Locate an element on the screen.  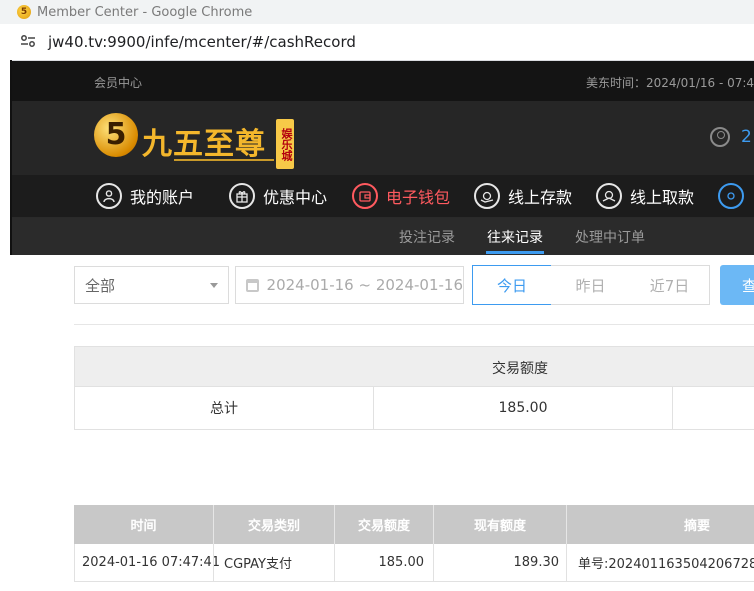
date-range-picker: 2024-01-16 ~ 2024-01-16 is located at coordinates (349, 285).